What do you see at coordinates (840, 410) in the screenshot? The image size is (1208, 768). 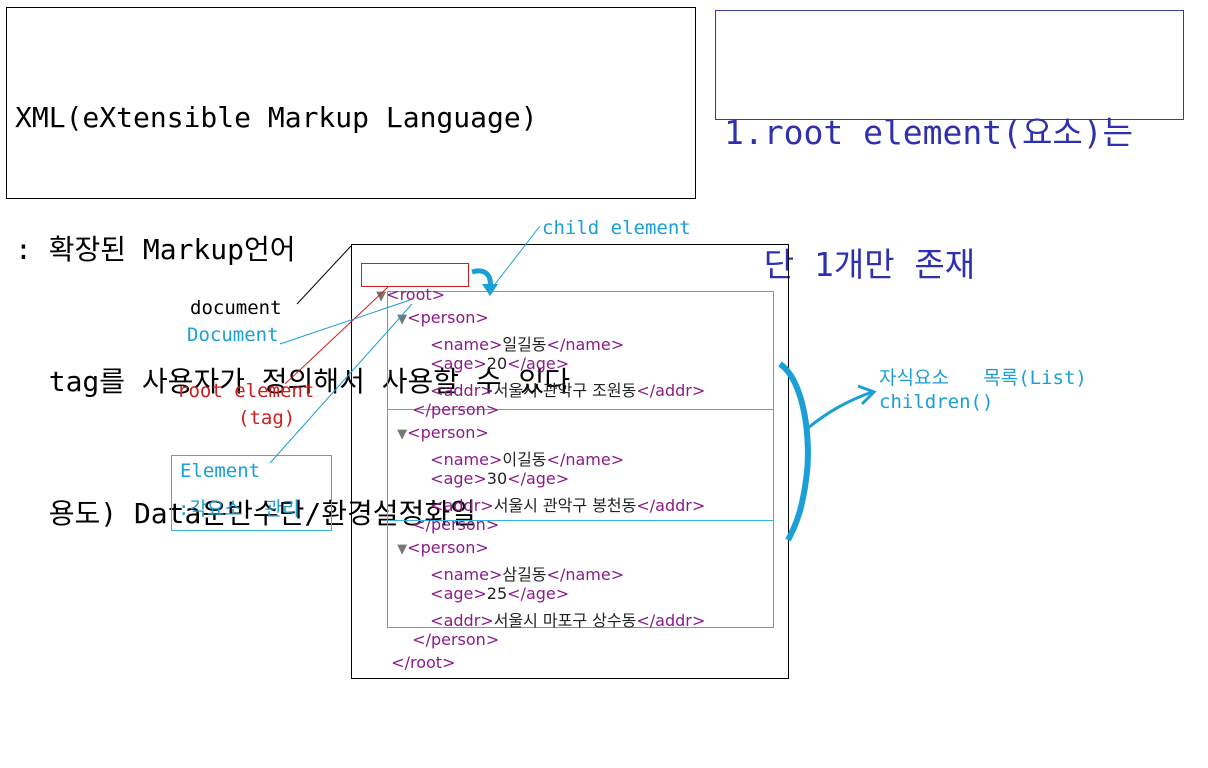 I see `children-arrow` at bounding box center [840, 410].